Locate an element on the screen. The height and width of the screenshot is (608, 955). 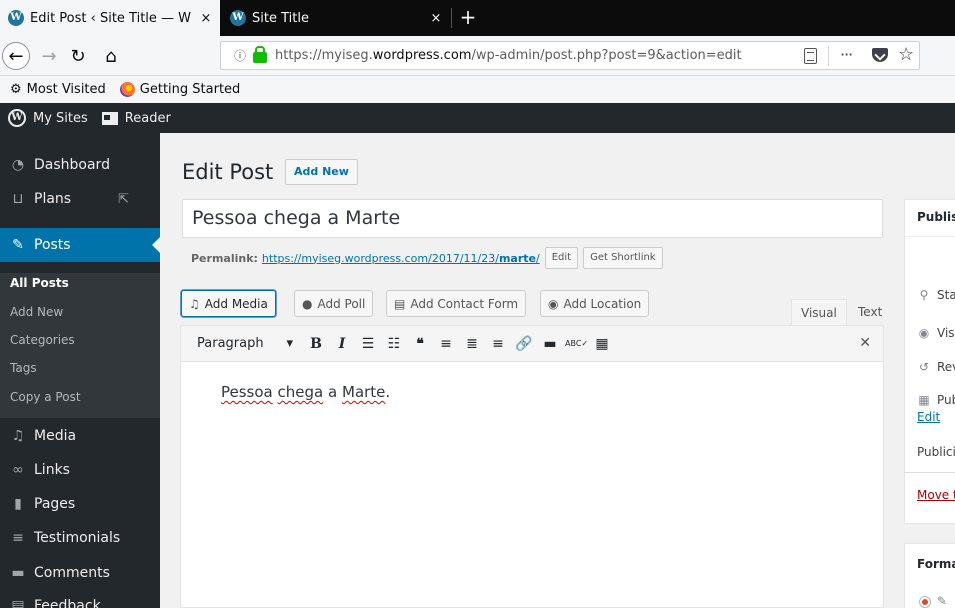
box-header-divider is located at coordinates (930, 236).